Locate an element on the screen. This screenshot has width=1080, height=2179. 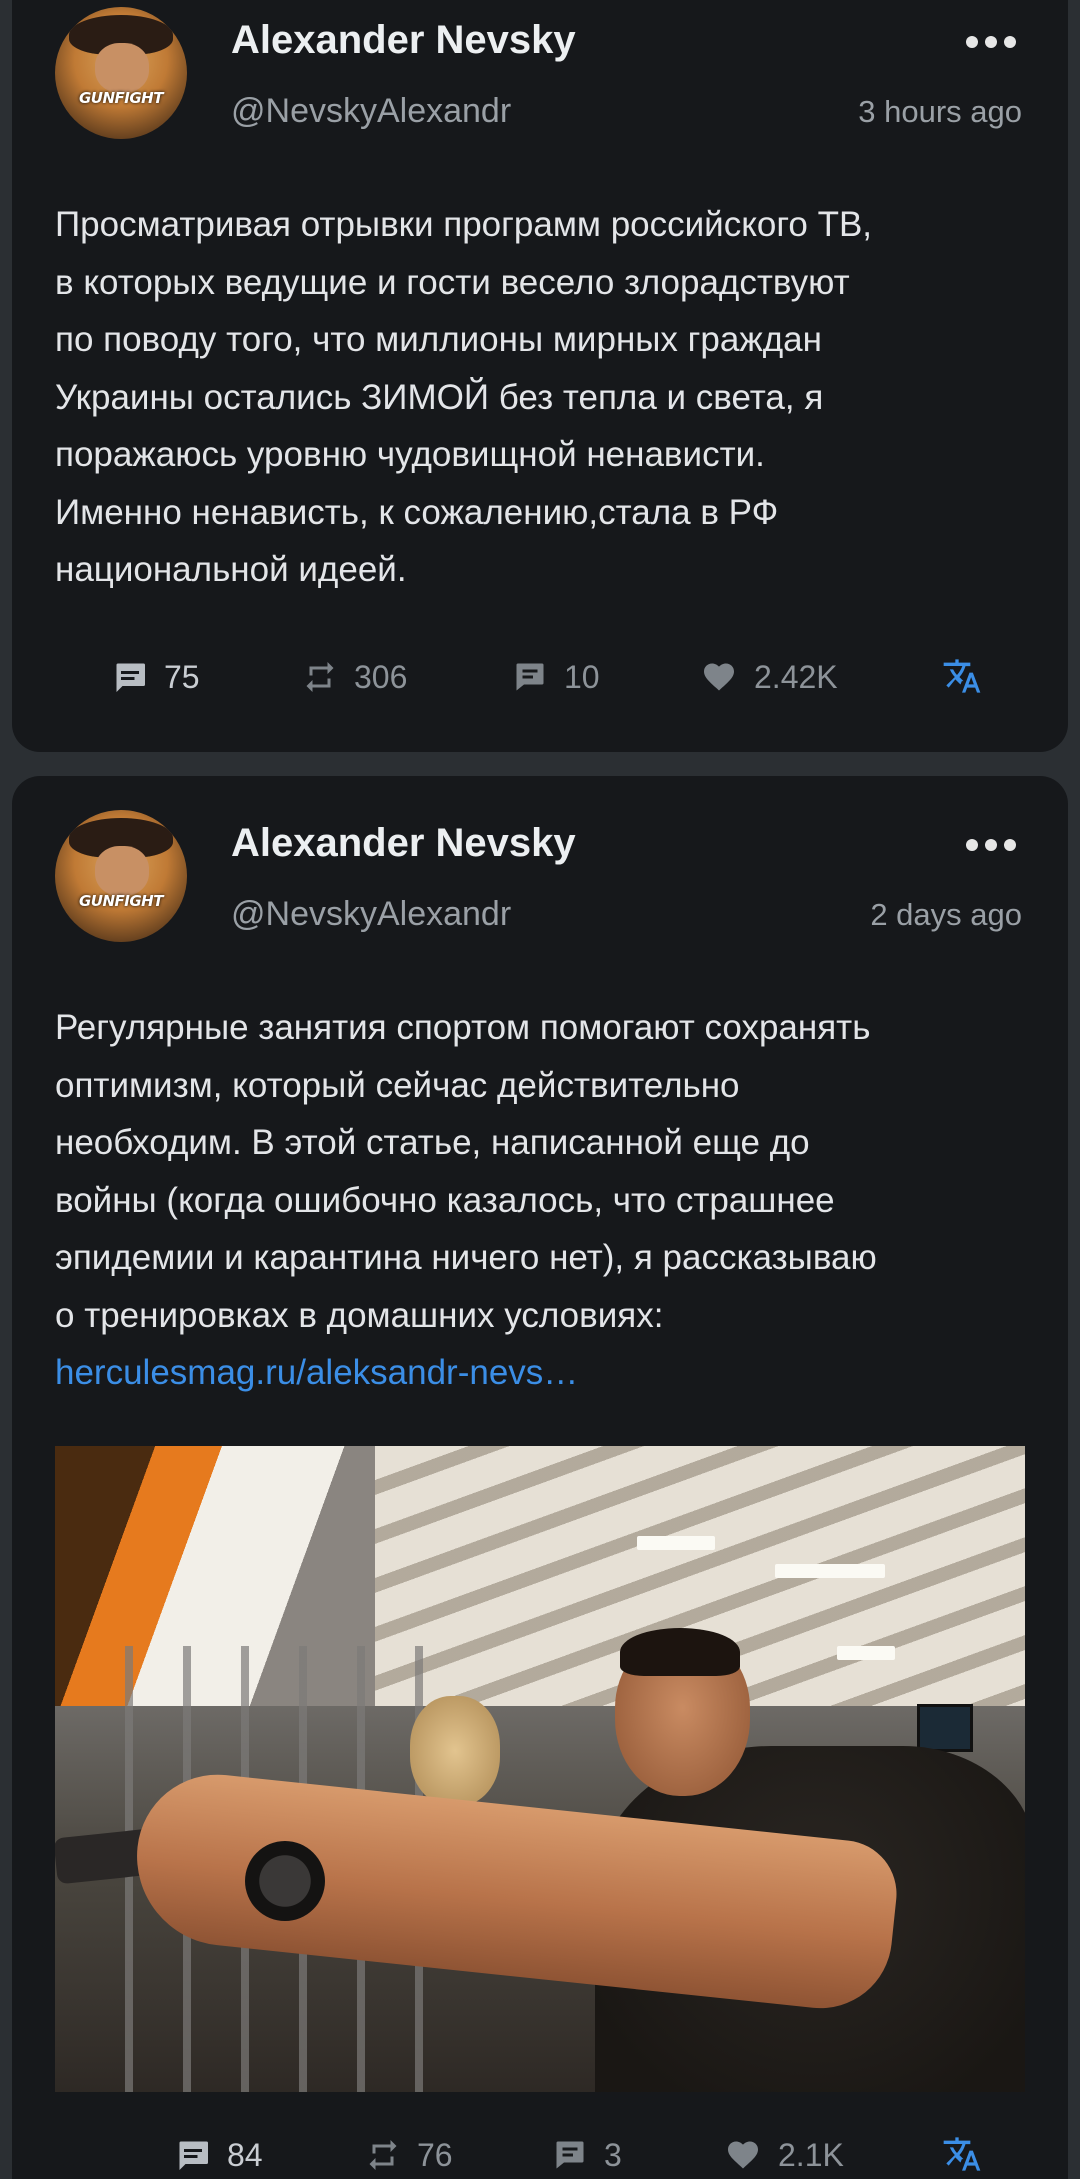
replies-count: 75 is located at coordinates (182, 676).